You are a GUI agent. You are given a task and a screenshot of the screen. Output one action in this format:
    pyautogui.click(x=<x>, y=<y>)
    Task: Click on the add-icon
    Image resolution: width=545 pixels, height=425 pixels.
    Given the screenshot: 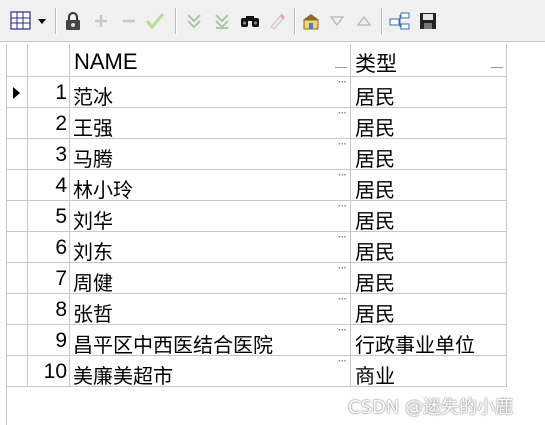 What is the action you would take?
    pyautogui.click(x=101, y=21)
    